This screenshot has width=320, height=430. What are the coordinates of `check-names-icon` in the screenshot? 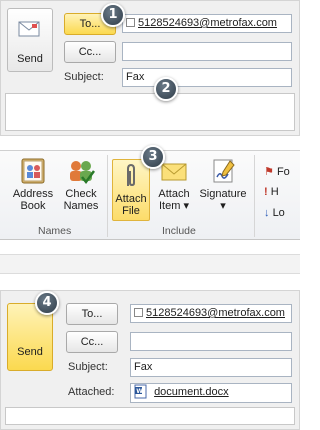 It's located at (83, 173).